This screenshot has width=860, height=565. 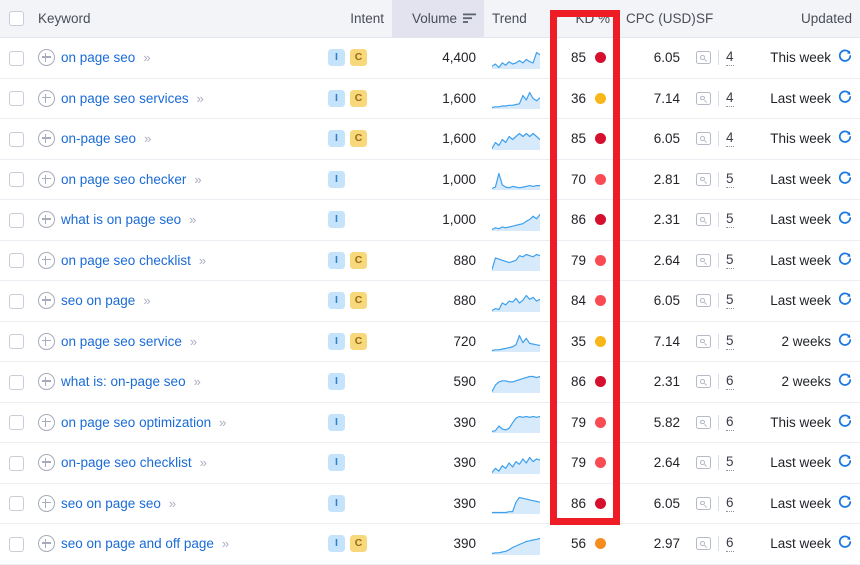 What do you see at coordinates (126, 462) in the screenshot?
I see `keyword-link: on-page seo checklist` at bounding box center [126, 462].